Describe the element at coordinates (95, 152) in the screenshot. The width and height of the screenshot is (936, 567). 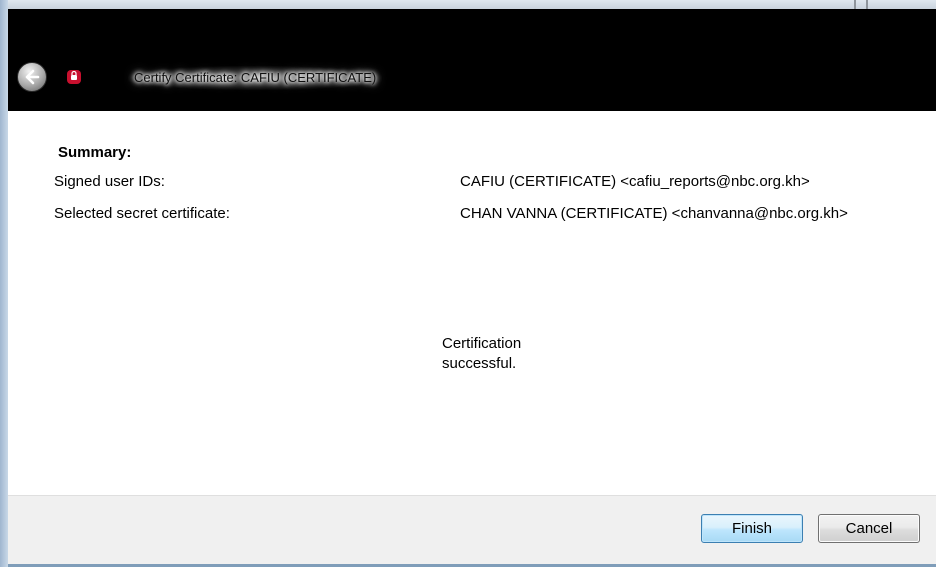
I see `summary-heading: Summary:` at that location.